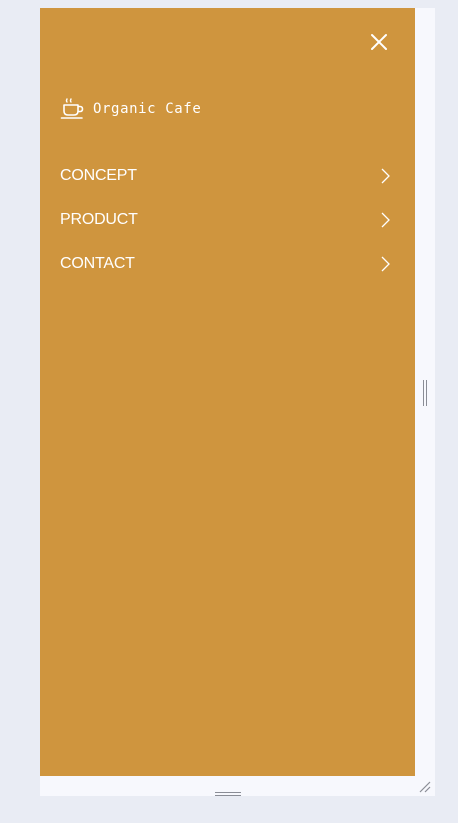 The width and height of the screenshot is (458, 823). I want to click on nav-item-label: CONCEPT, so click(98, 175).